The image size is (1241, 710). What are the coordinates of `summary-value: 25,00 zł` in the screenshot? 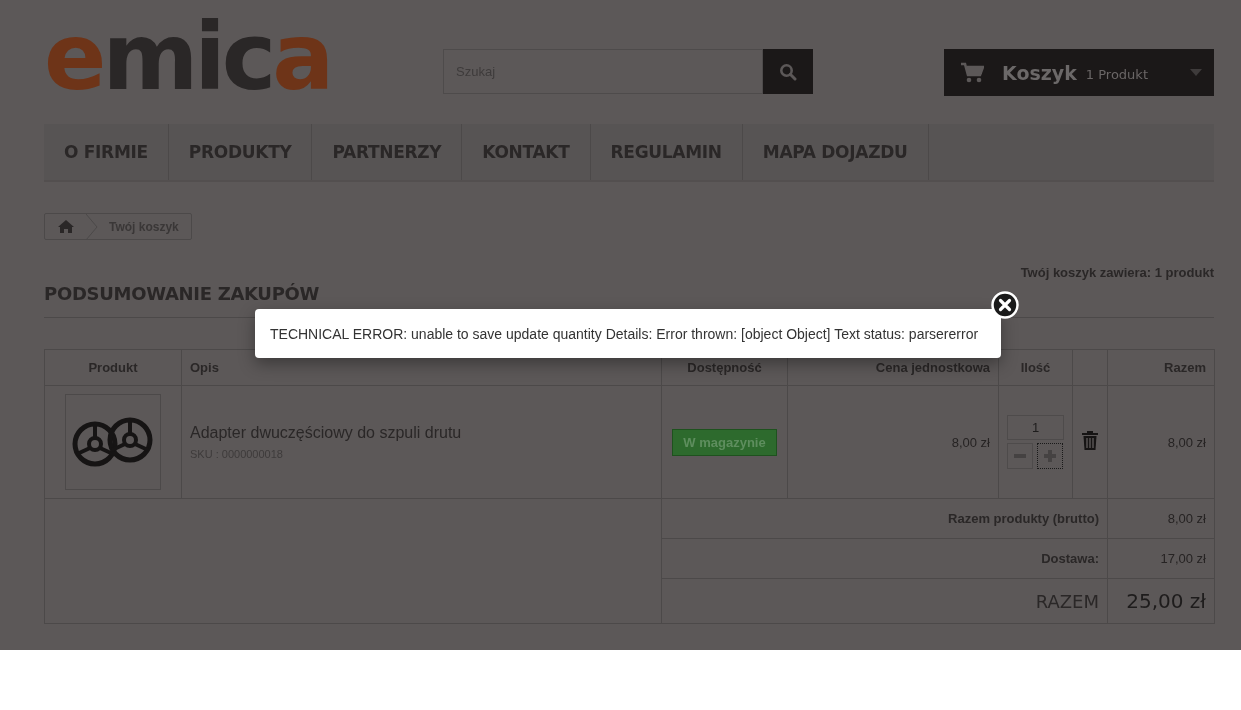 It's located at (1166, 601).